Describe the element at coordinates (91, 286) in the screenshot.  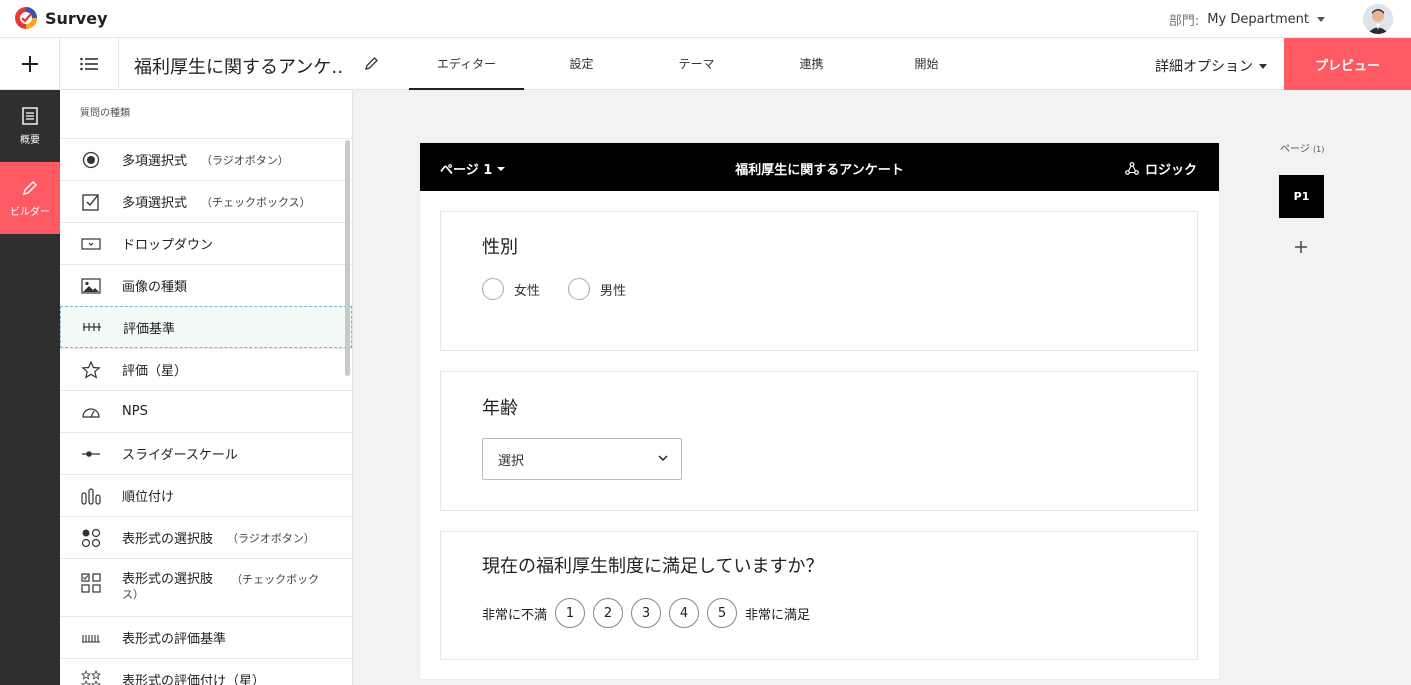
I see `image-icon` at that location.